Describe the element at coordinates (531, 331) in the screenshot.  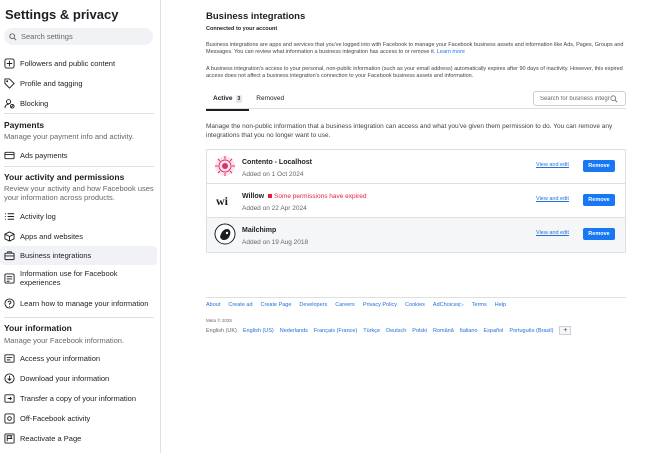
I see `language-link: Português (Brasil)` at that location.